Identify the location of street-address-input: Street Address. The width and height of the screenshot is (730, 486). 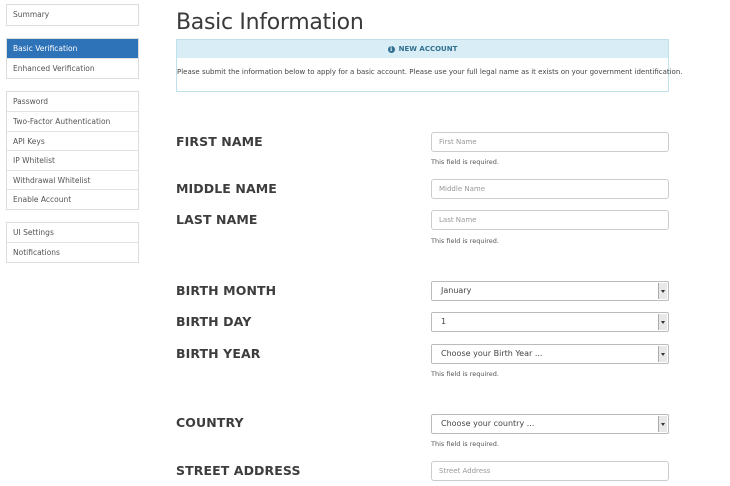
(550, 471).